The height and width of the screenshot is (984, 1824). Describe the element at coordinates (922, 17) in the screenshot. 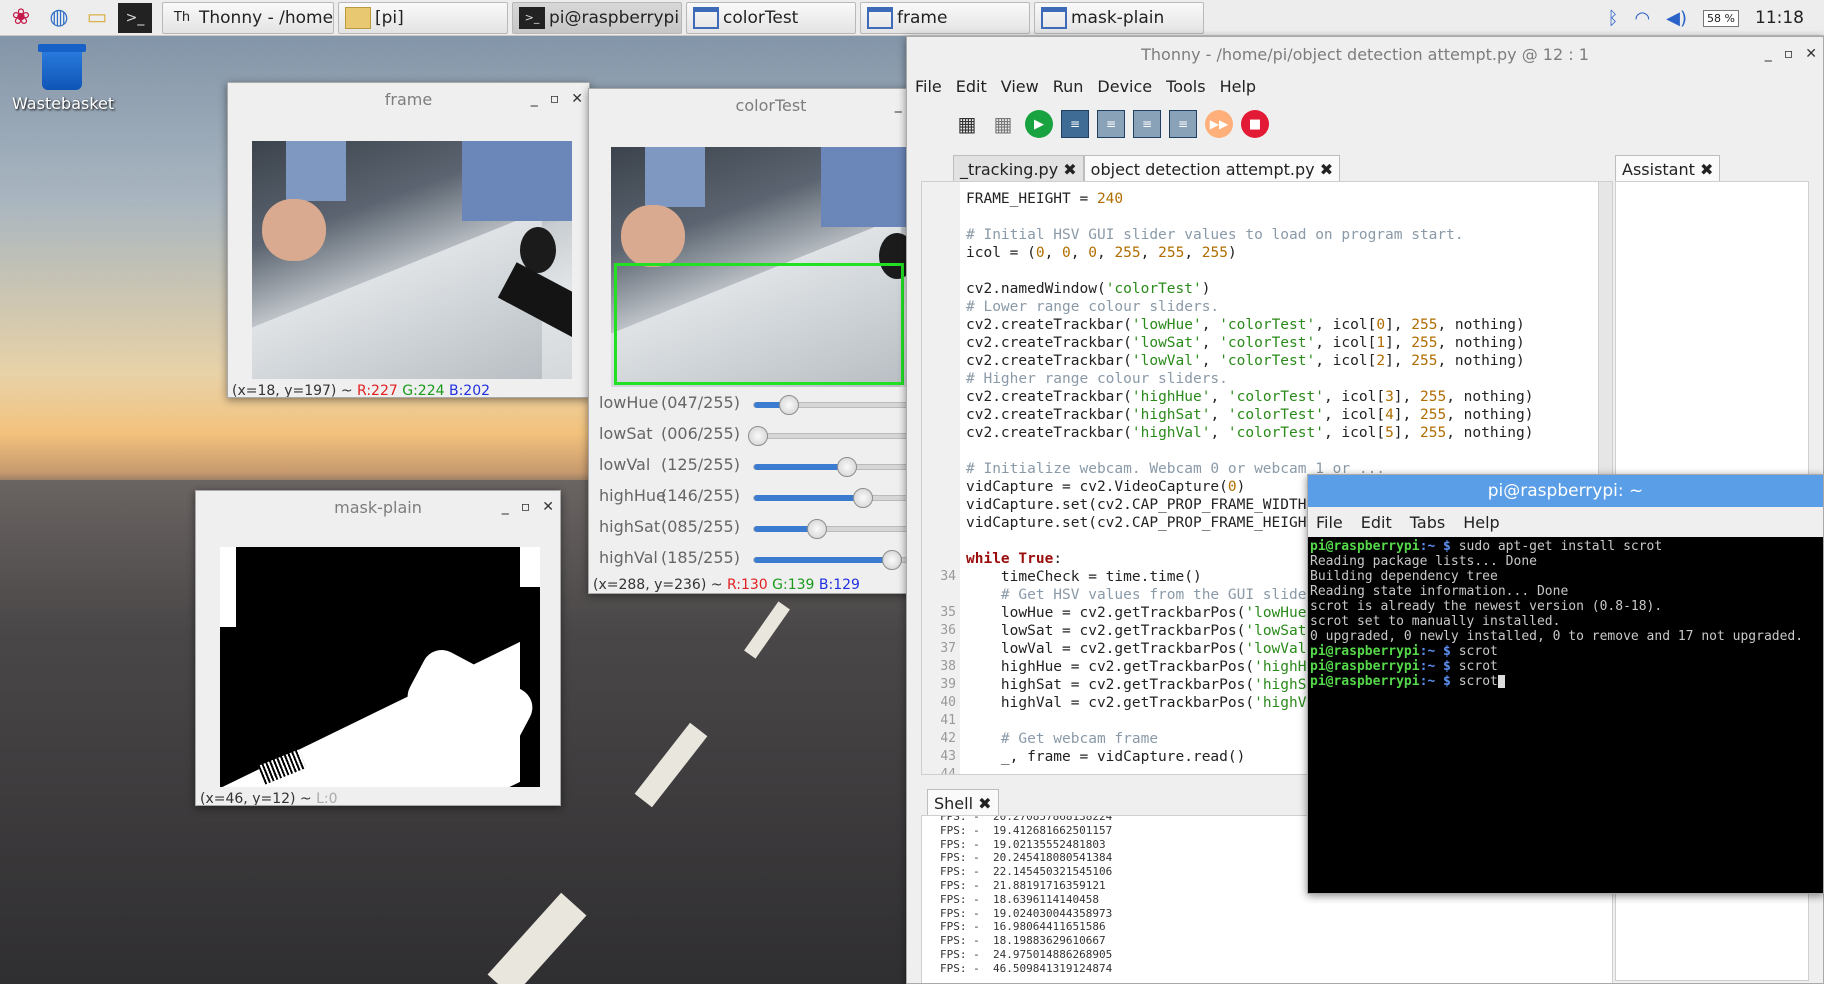

I see `taskbar-item-label: frame` at that location.